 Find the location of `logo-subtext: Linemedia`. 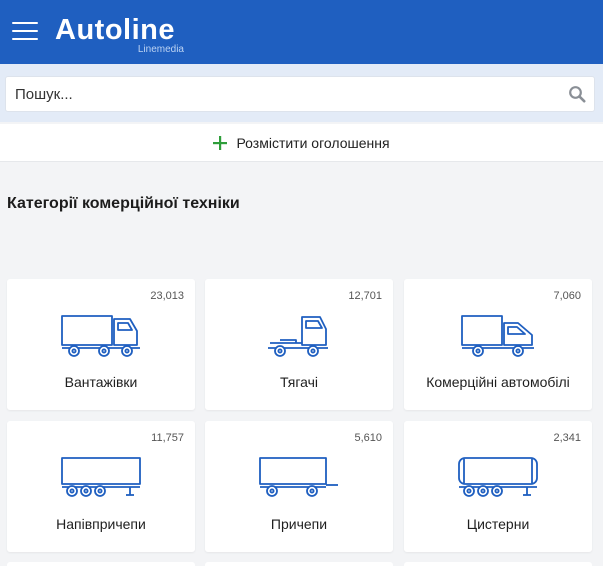

logo-subtext: Linemedia is located at coordinates (160, 49).